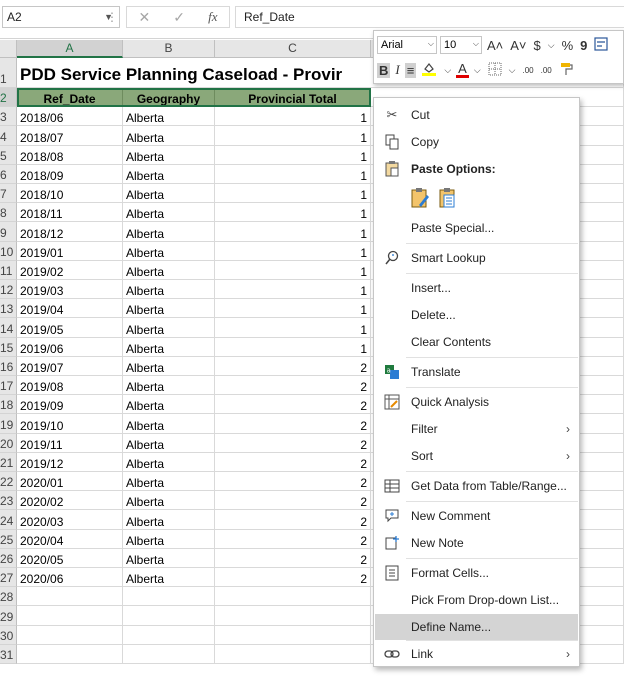 The height and width of the screenshot is (677, 624). What do you see at coordinates (8, 73) in the screenshot?
I see `row-header: 1` at bounding box center [8, 73].